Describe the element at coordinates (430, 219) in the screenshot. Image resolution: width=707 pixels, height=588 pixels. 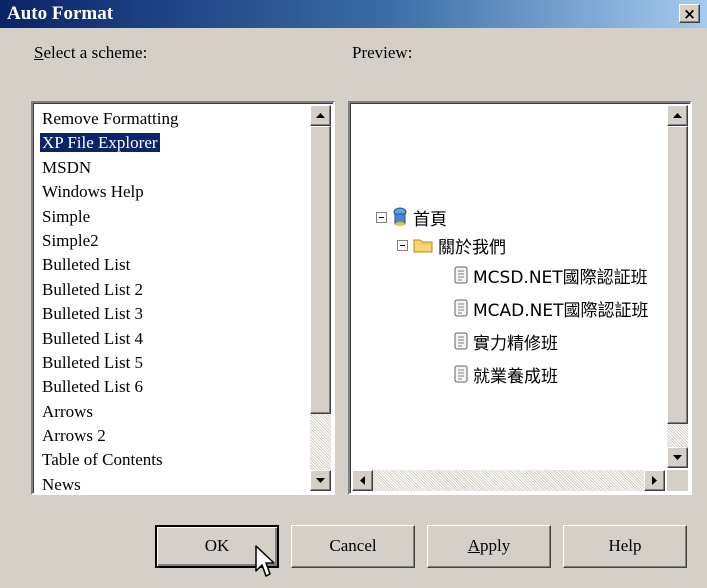
I see `tree-label-root: 首頁` at that location.